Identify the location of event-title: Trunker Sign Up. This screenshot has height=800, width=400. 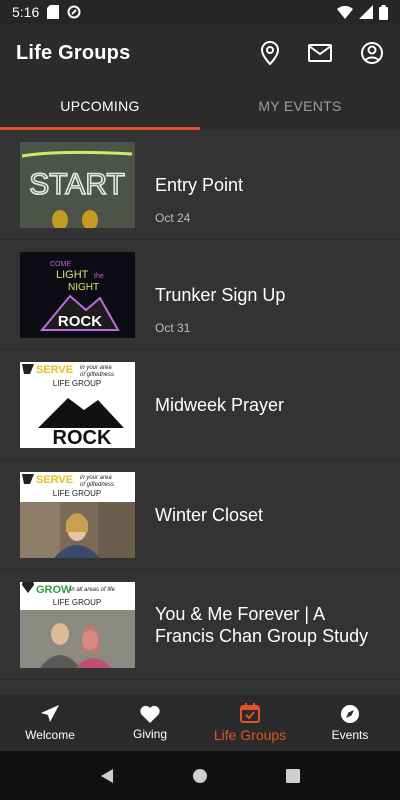
(220, 294).